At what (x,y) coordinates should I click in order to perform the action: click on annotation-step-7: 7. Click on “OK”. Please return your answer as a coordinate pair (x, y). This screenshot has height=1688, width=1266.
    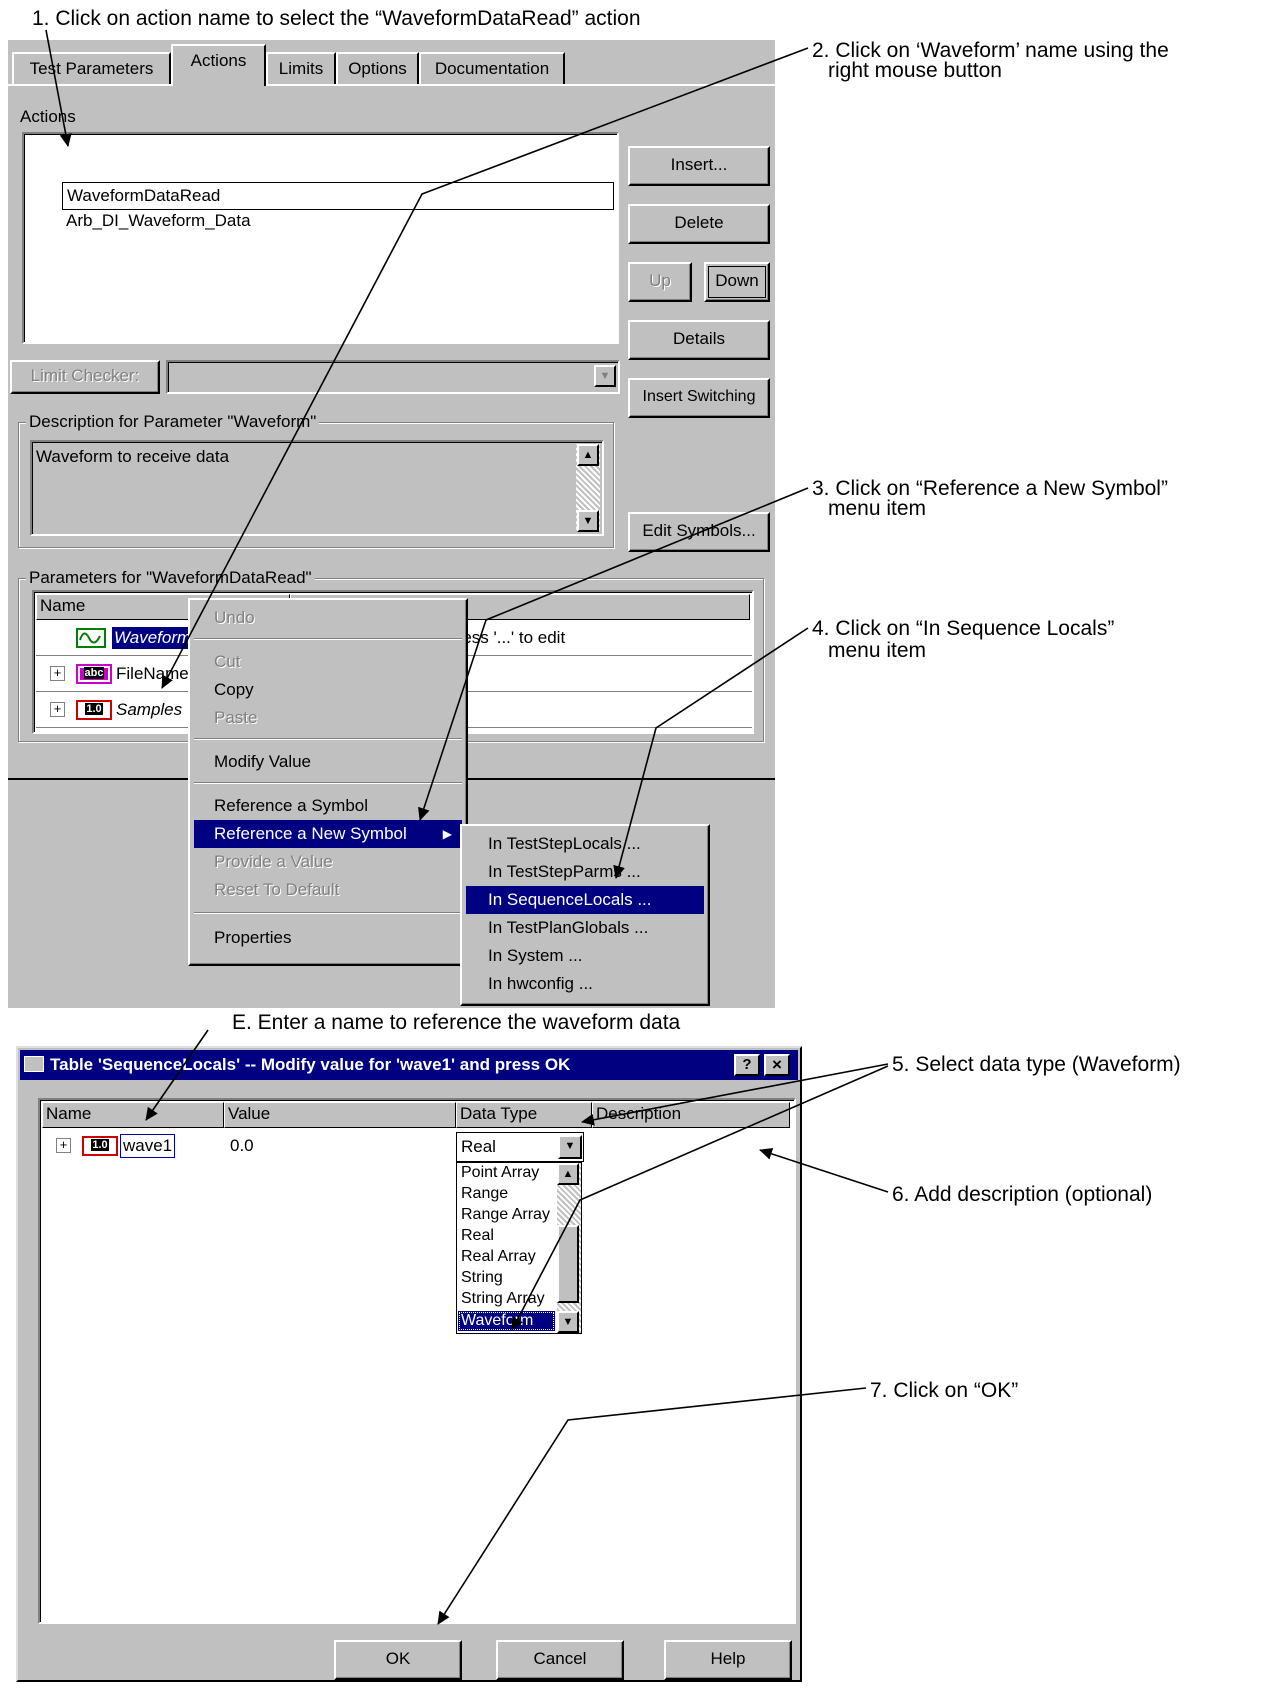
    Looking at the image, I should click on (944, 1390).